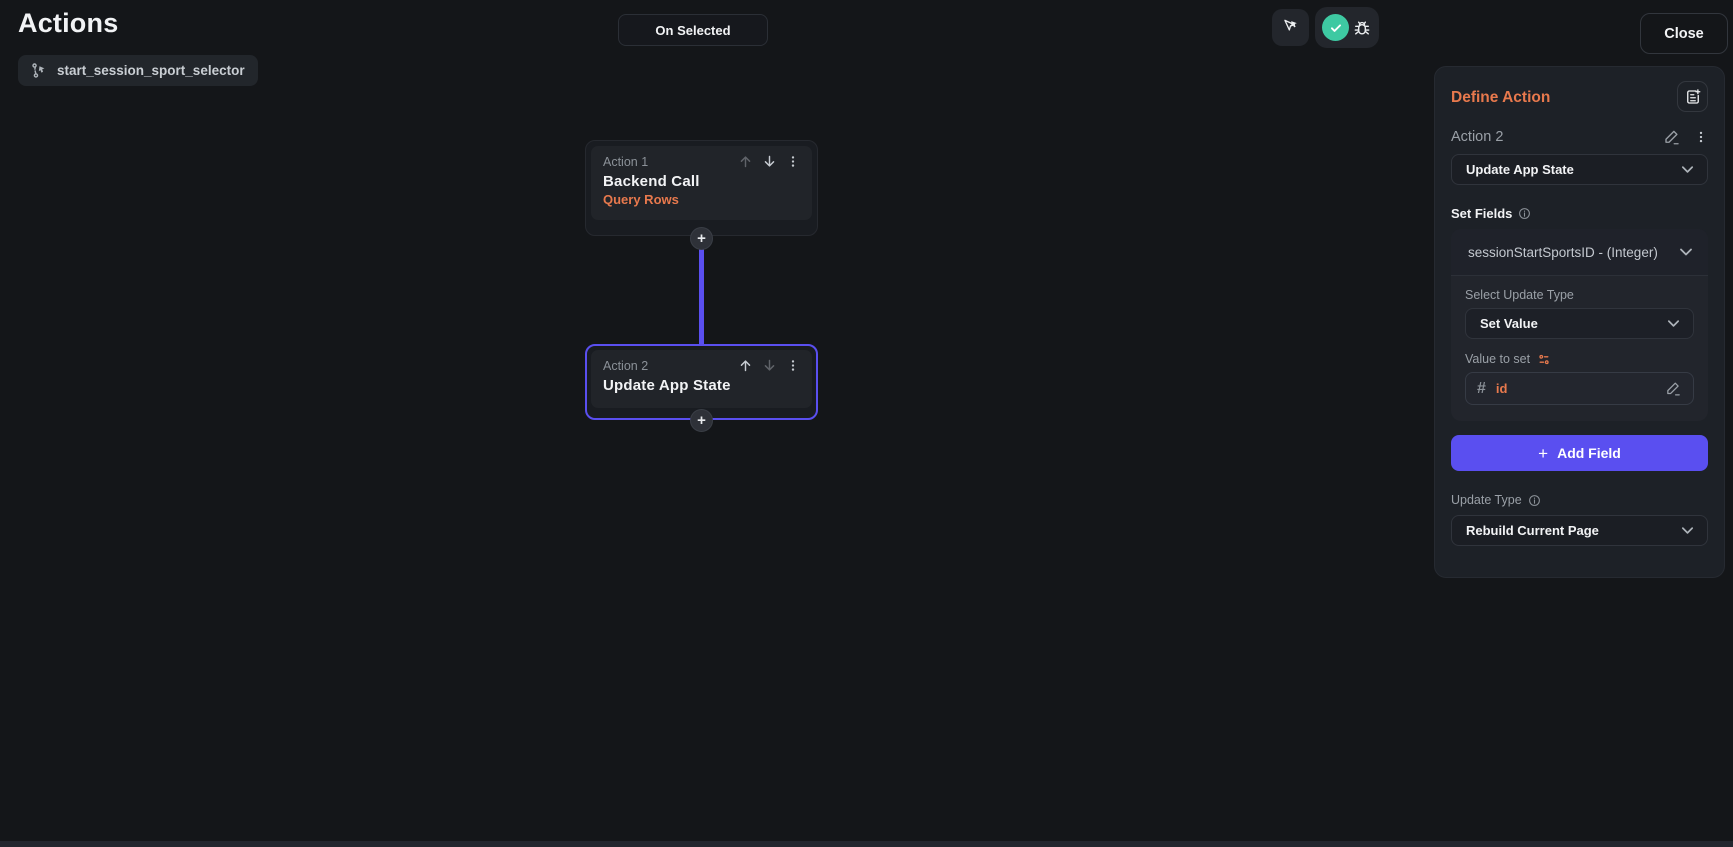  I want to click on run-status-group, so click(1347, 27).